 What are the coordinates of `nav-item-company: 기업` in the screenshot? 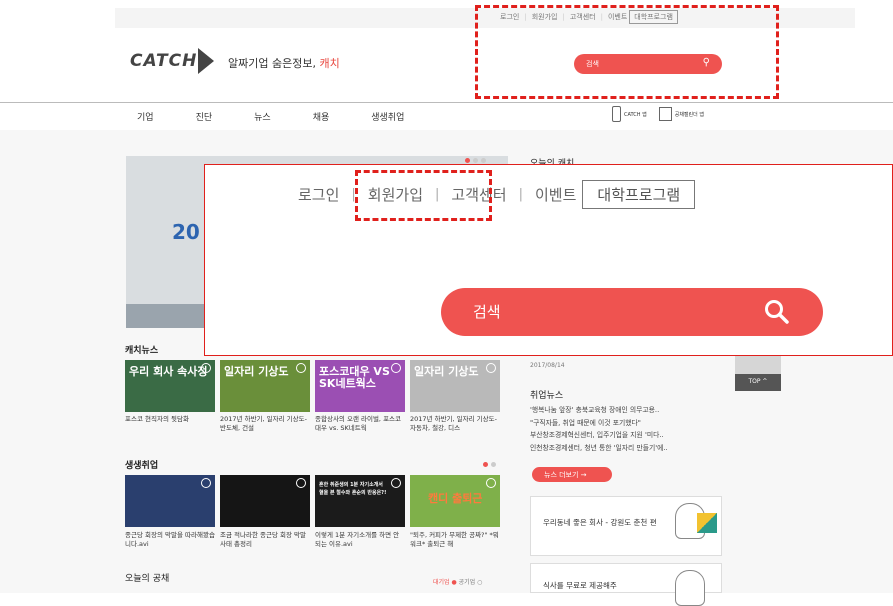 It's located at (145, 116).